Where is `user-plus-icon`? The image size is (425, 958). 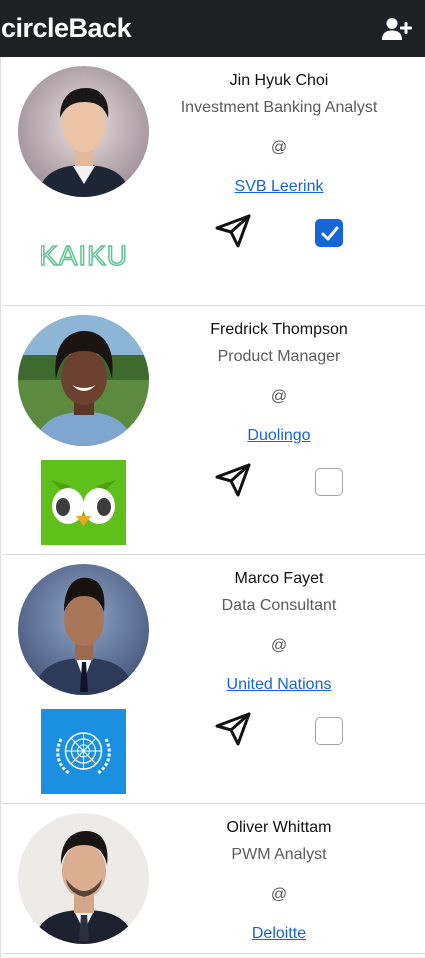
user-plus-icon is located at coordinates (397, 29).